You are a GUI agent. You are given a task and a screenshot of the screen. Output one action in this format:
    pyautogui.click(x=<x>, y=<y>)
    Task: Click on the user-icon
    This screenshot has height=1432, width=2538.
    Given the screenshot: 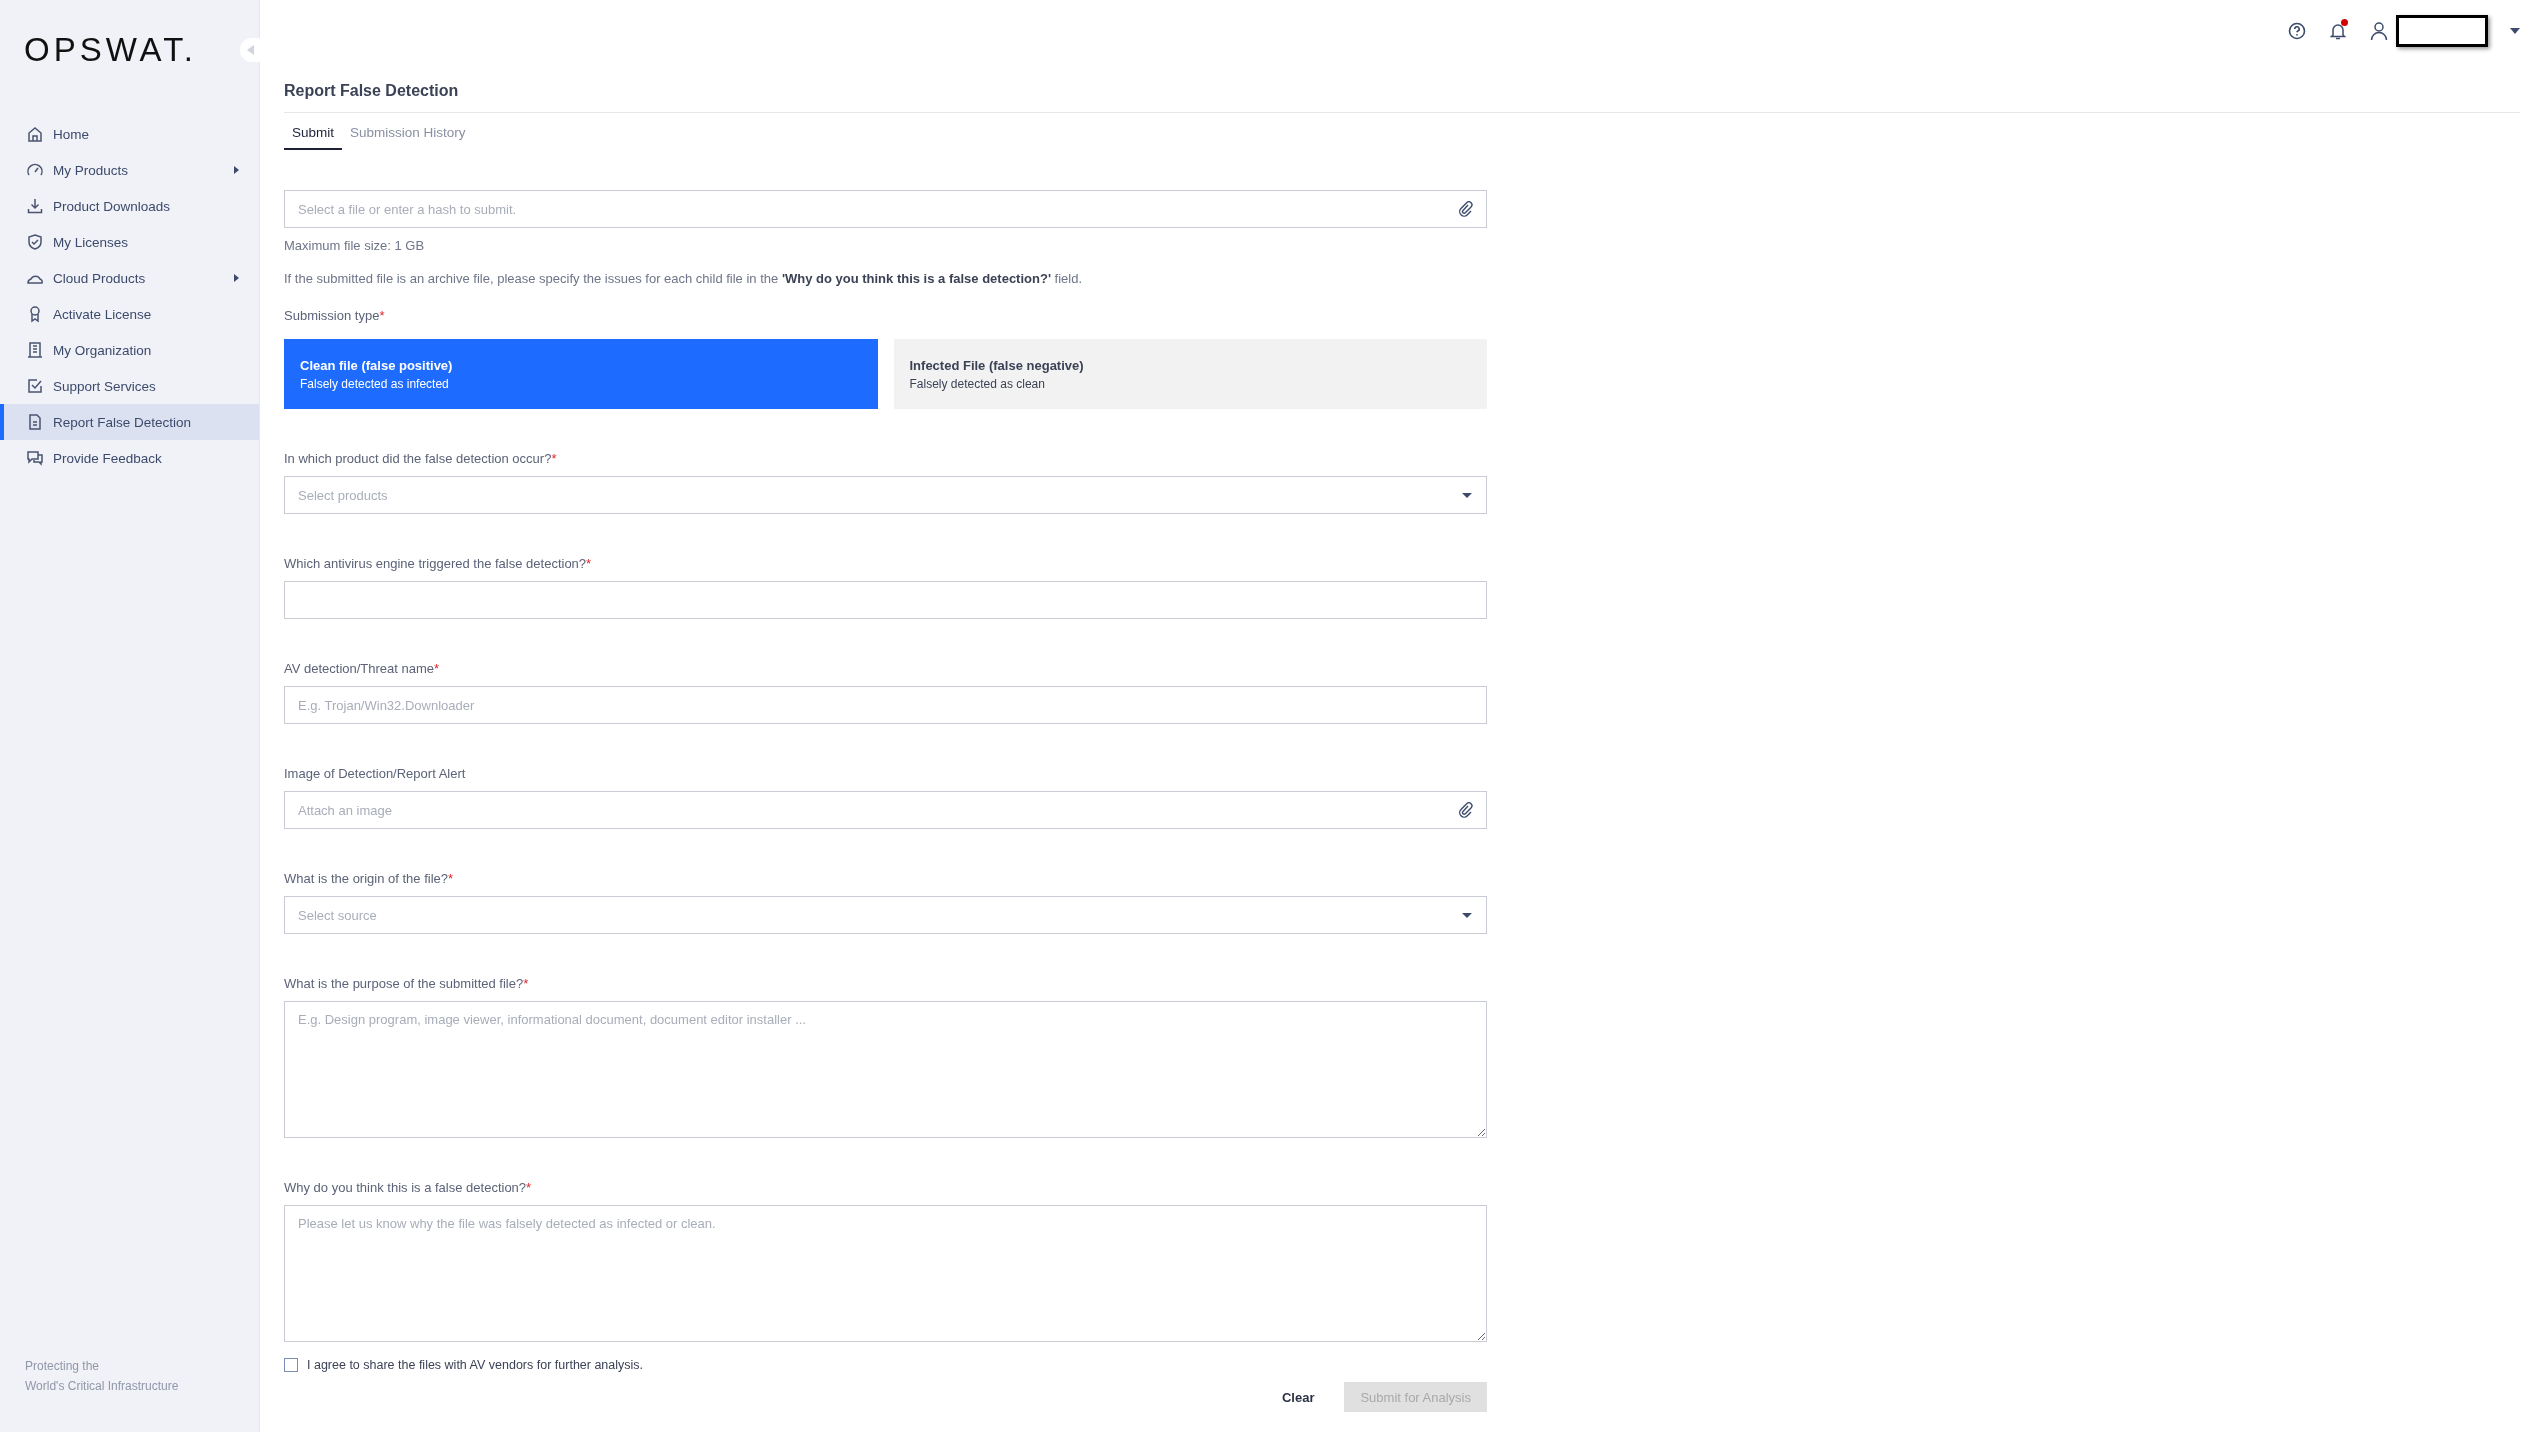 What is the action you would take?
    pyautogui.click(x=2379, y=31)
    